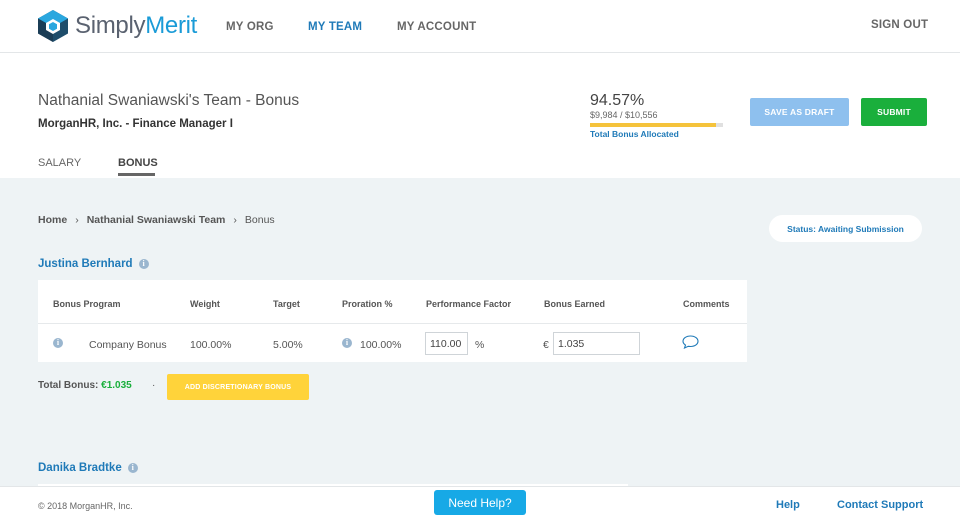 This screenshot has height=521, width=960. What do you see at coordinates (135, 124) in the screenshot?
I see `page-subtitle: MorganHR, Inc. - Finance Manager I` at bounding box center [135, 124].